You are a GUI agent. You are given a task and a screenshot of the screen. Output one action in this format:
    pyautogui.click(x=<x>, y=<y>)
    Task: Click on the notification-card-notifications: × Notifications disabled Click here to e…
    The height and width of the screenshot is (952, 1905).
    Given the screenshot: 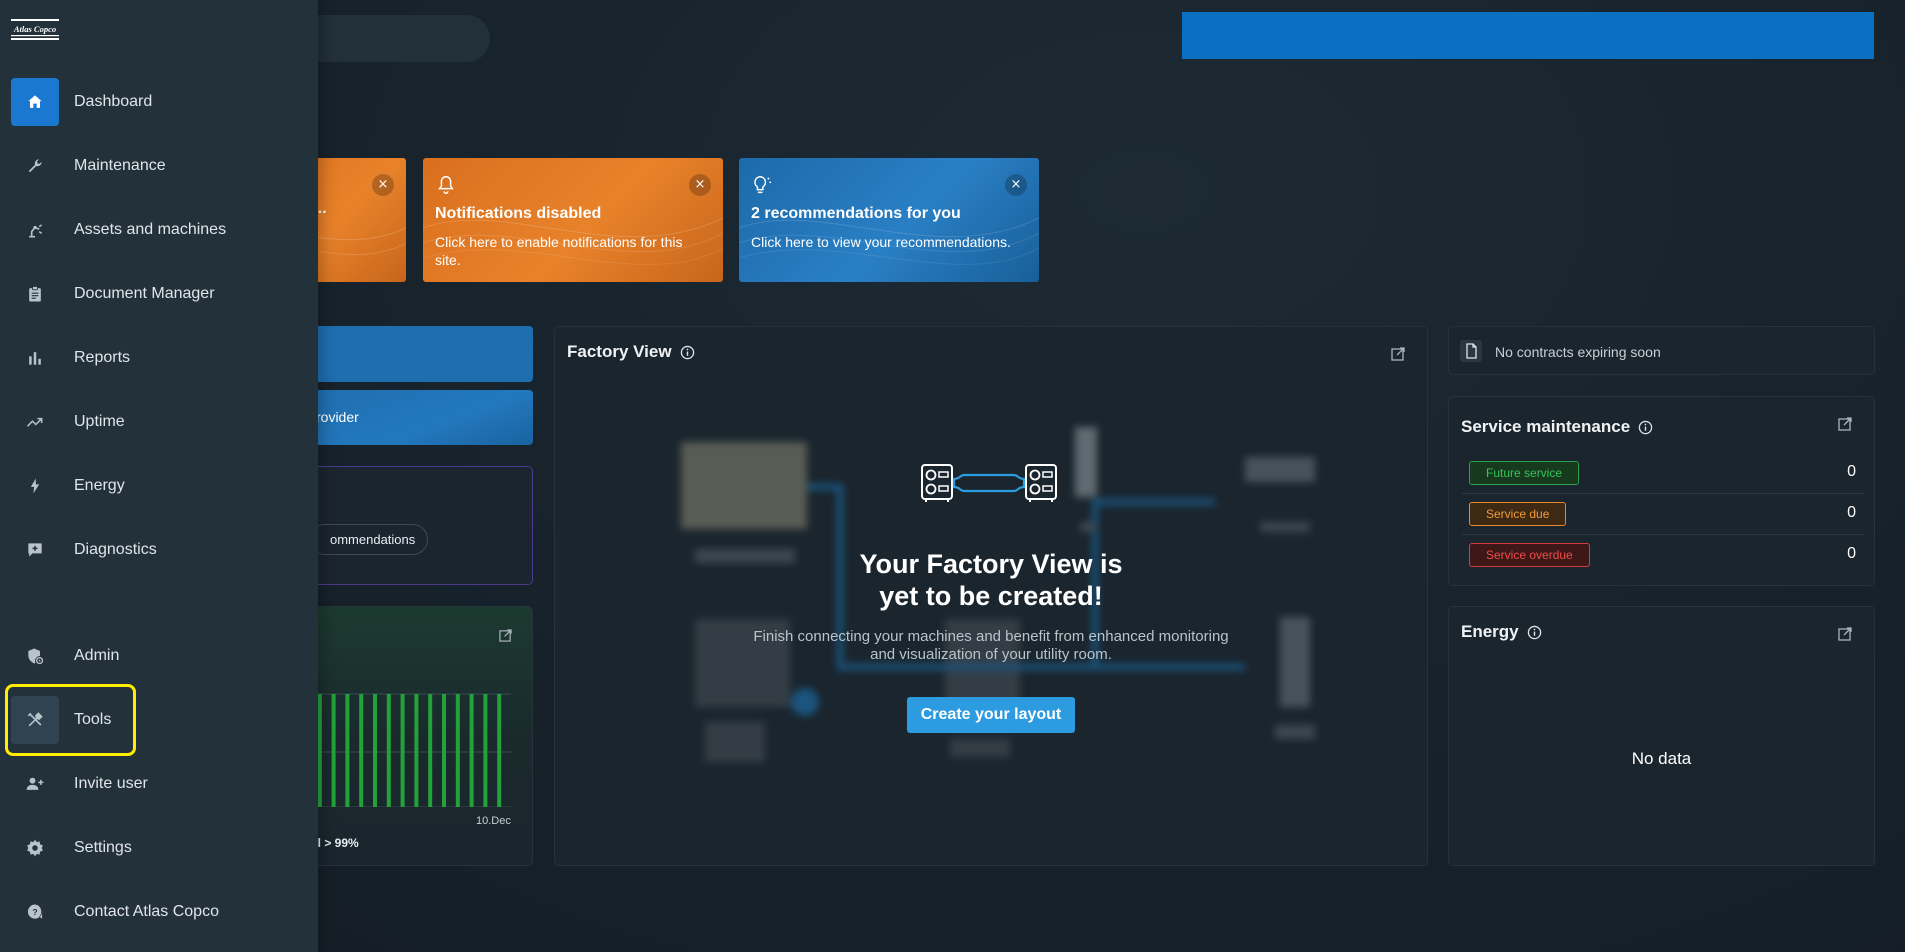 What is the action you would take?
    pyautogui.click(x=573, y=220)
    